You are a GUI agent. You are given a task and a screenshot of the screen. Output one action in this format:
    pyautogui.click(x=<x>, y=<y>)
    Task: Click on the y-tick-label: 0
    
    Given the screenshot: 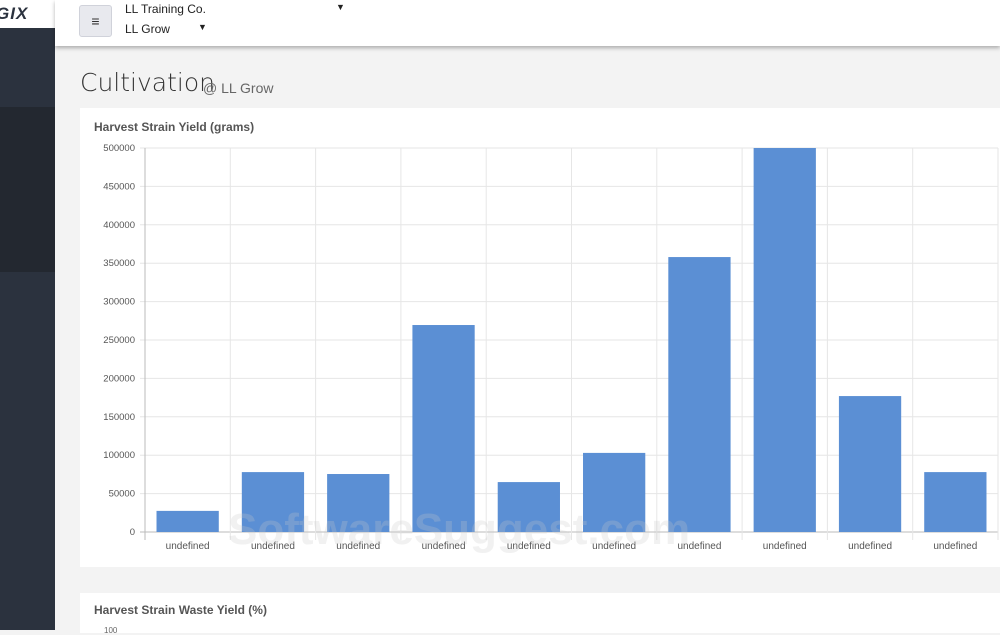 What is the action you would take?
    pyautogui.click(x=132, y=532)
    